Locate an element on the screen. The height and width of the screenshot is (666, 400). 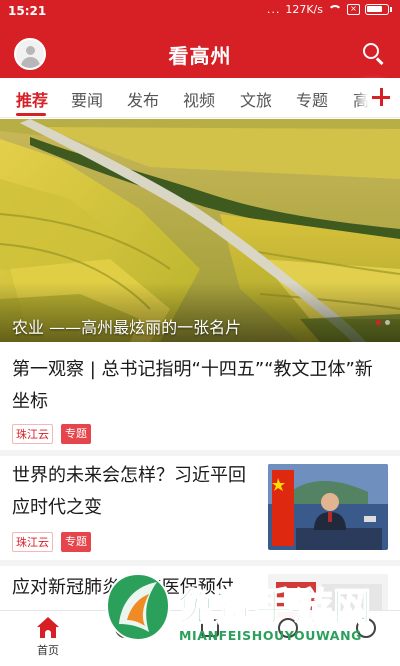
search-icon is located at coordinates (374, 54).